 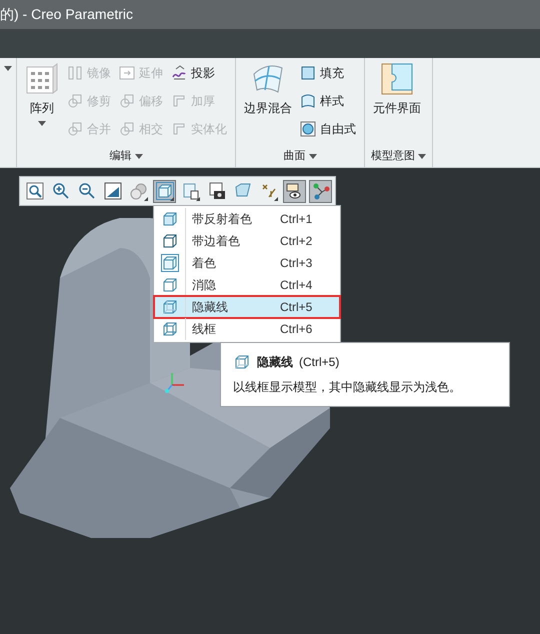 I want to click on zoom-in-icon, so click(x=61, y=191).